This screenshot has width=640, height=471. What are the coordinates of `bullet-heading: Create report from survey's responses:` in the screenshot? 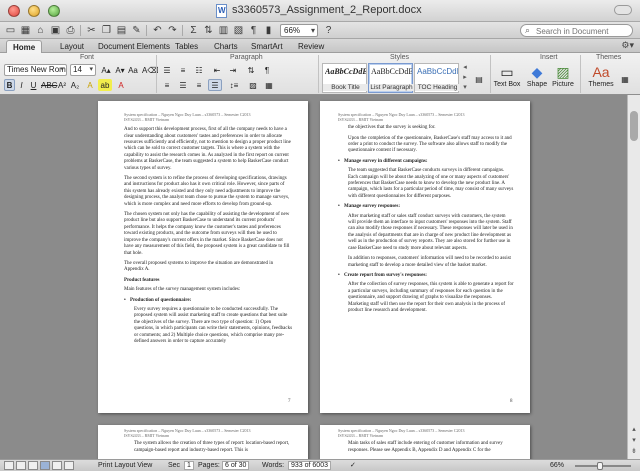 It's located at (426, 276).